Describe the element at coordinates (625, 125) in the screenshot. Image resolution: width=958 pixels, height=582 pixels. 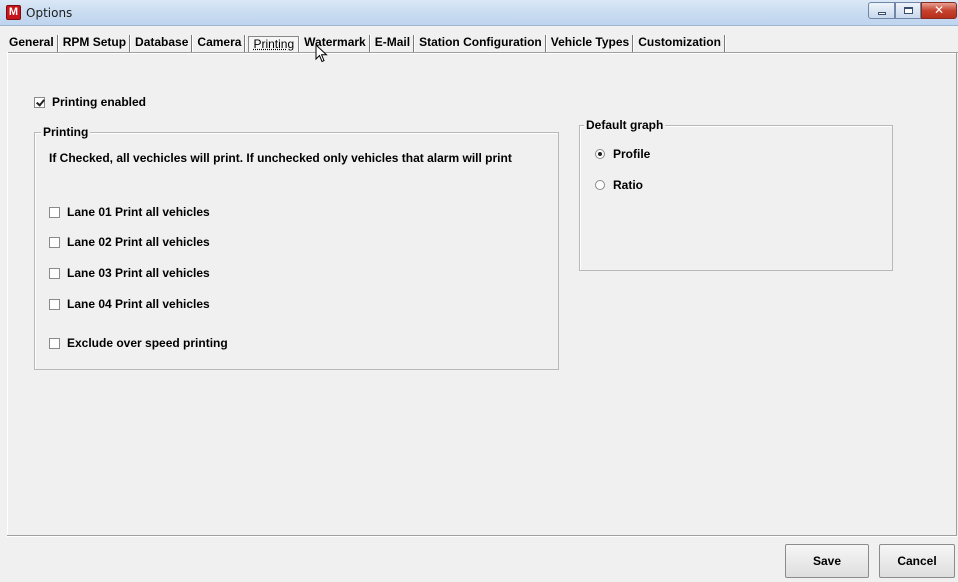
I see `default-graph-title: Default graph` at that location.